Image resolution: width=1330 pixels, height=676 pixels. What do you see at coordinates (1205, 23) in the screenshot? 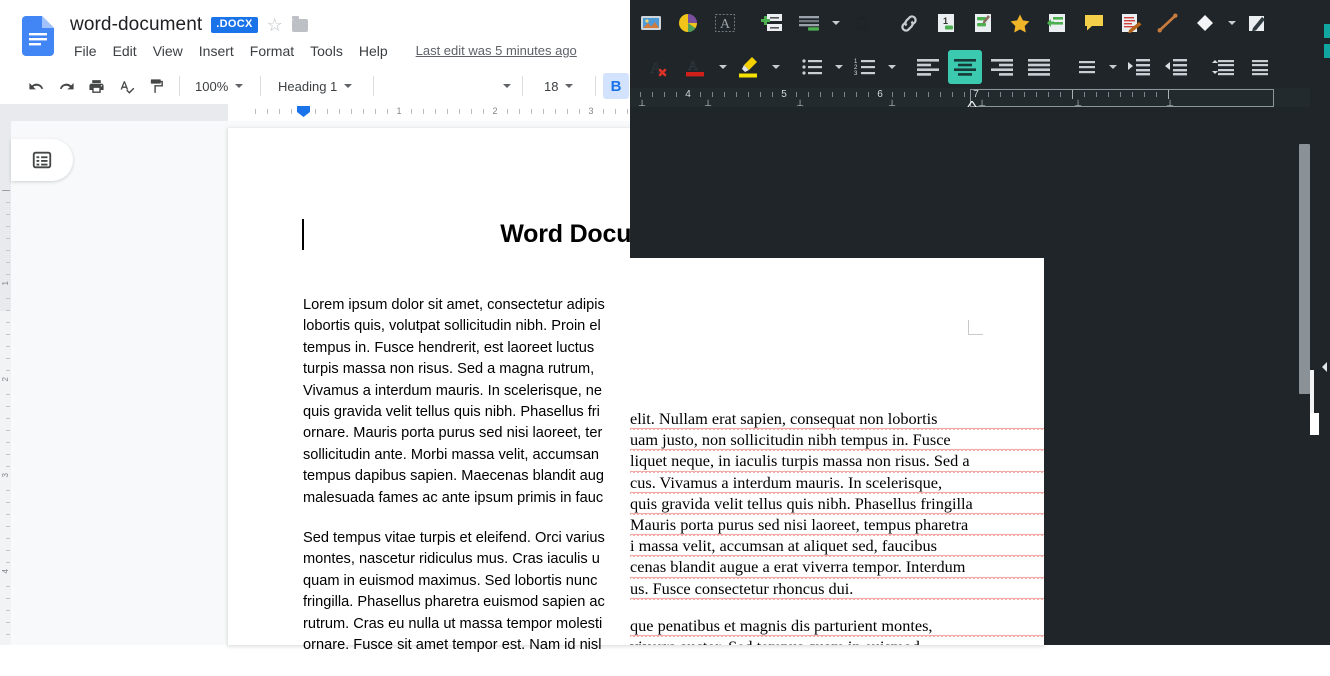
I see `basic-shapes-icon` at bounding box center [1205, 23].